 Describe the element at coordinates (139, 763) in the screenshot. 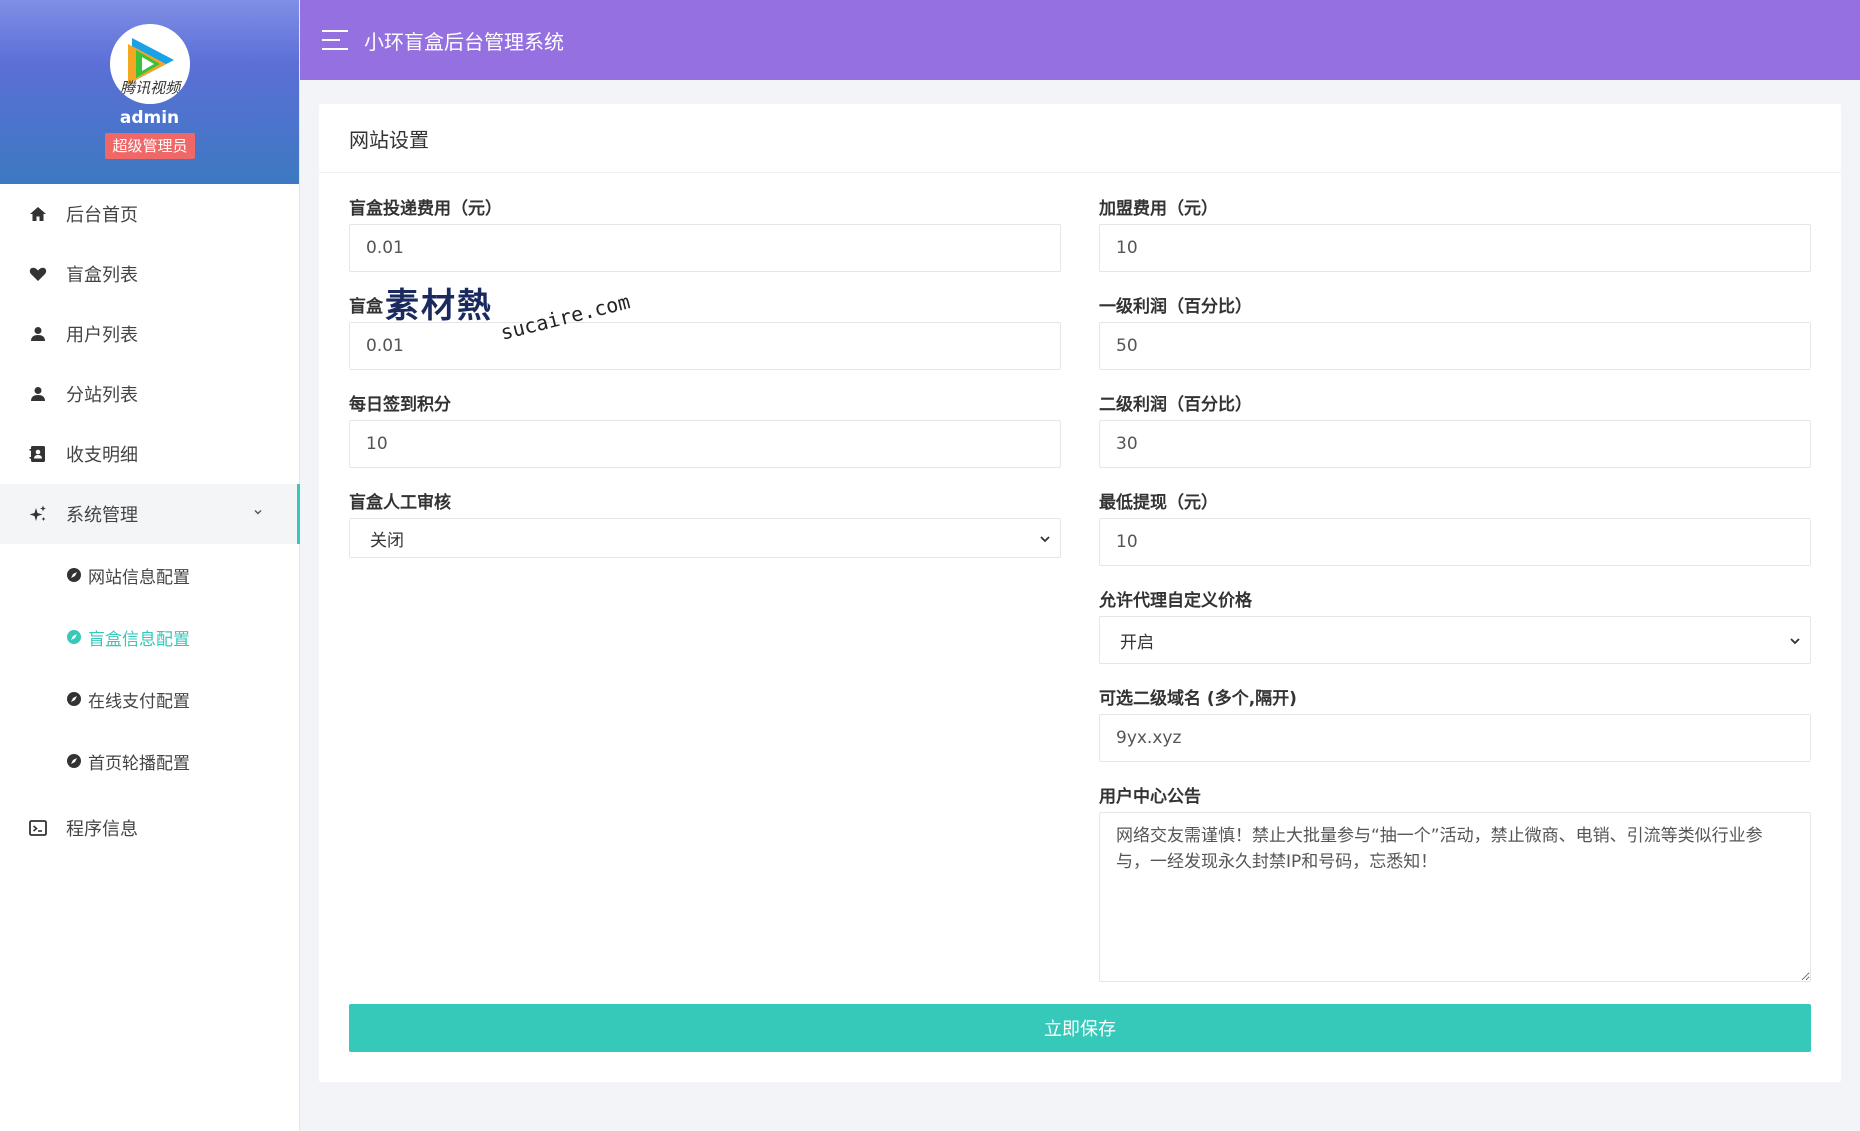

I see `submenu-item-label: 首页轮播配置` at that location.